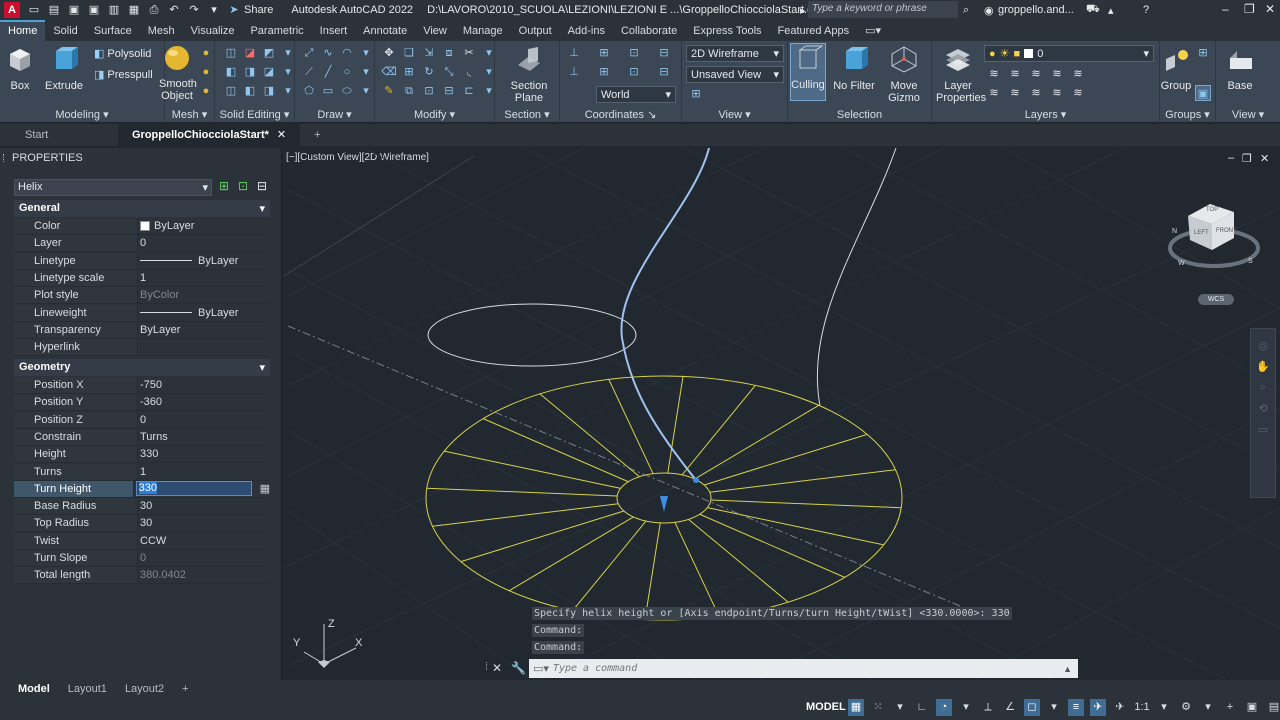  Describe the element at coordinates (202, 489) in the screenshot. I see `property-value: 330 ▦` at that location.